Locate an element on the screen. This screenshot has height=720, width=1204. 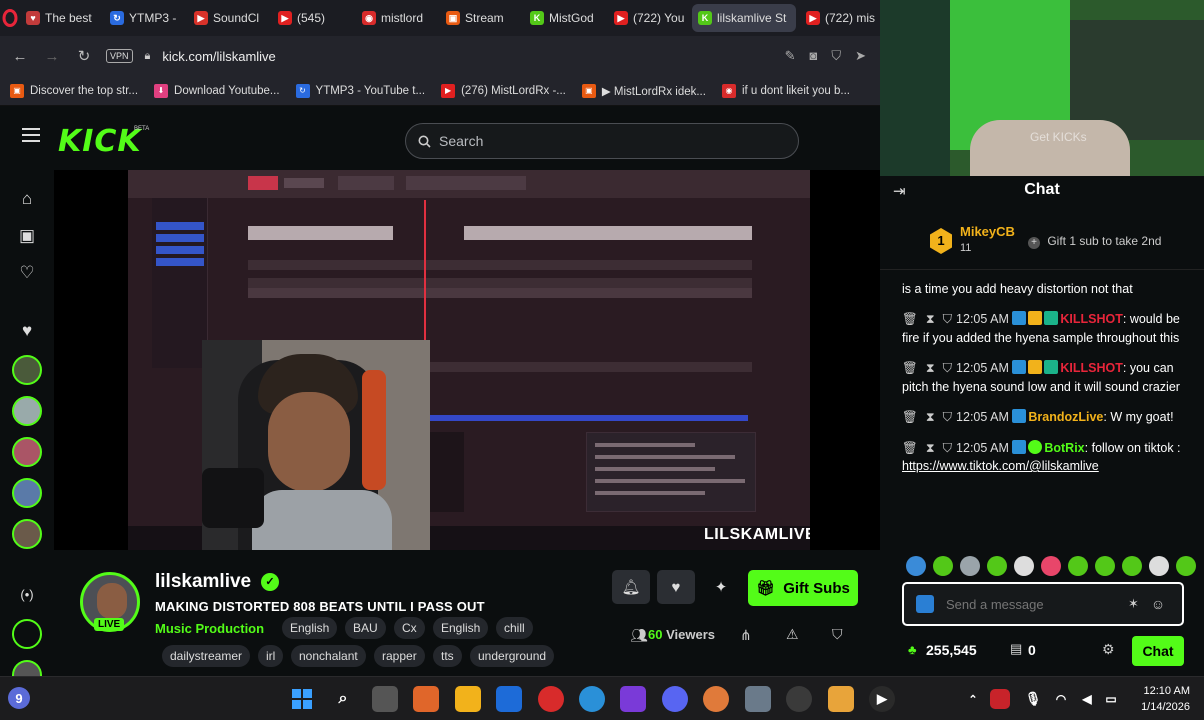
browser-tab: ◉ mistlord is located at coordinates (396, 18).